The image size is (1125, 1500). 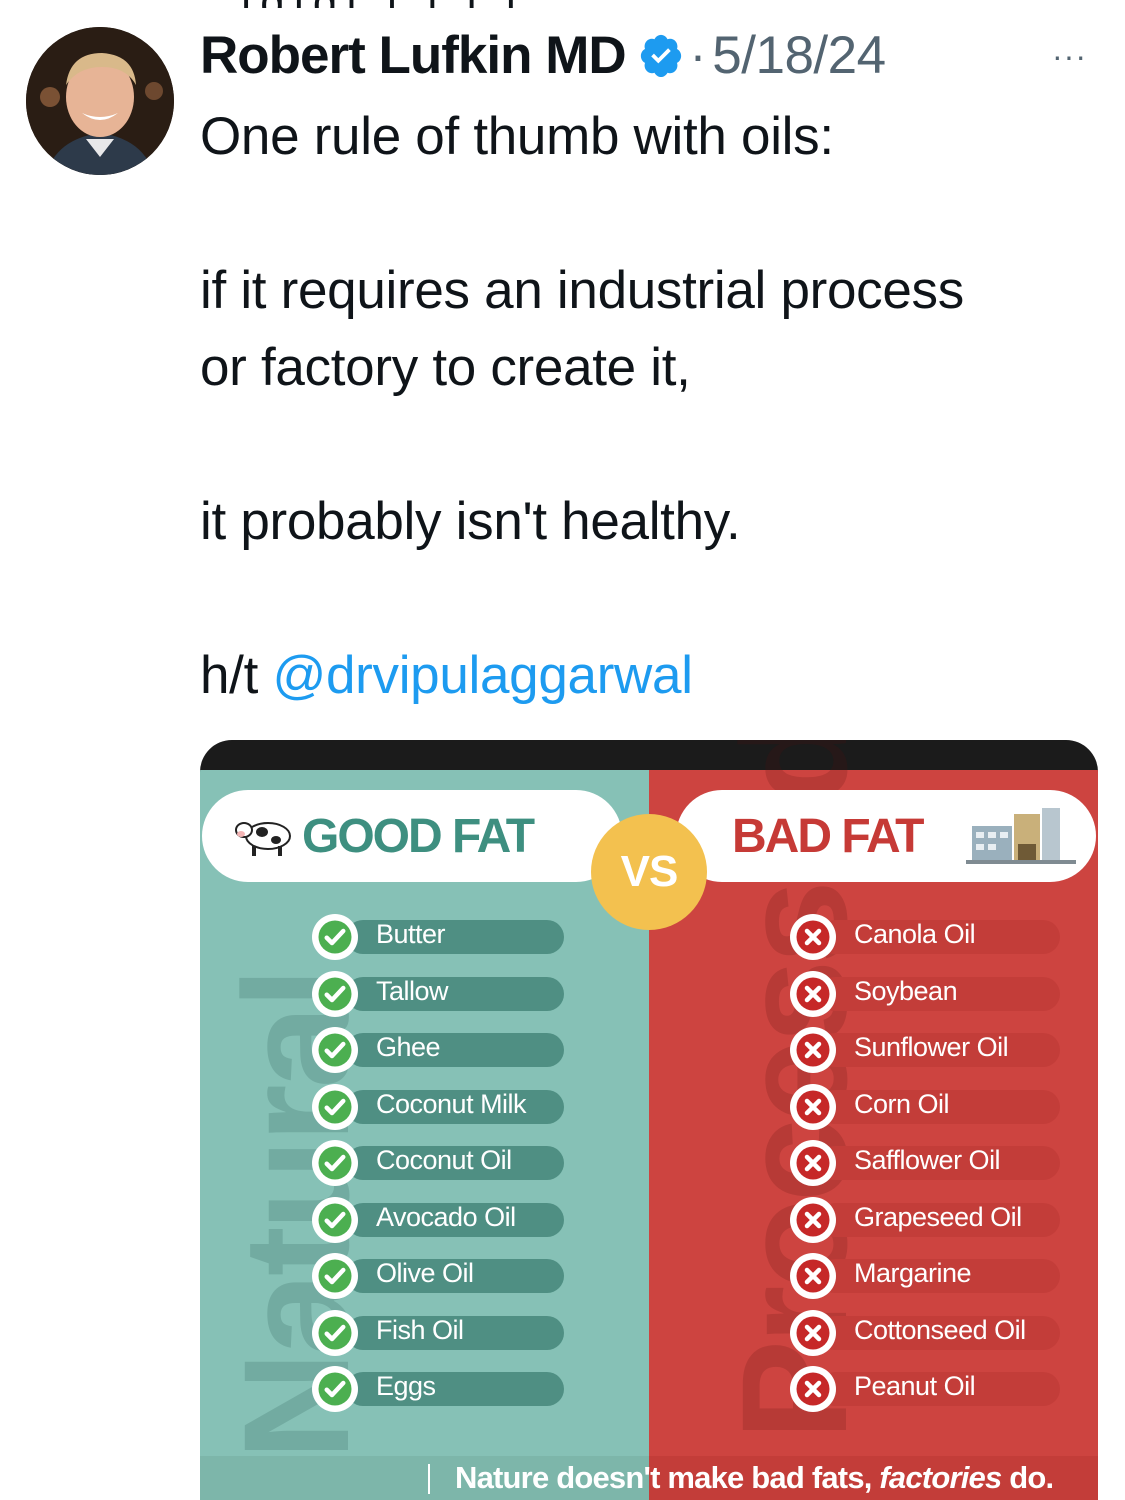 I want to click on good-fat-label: Ghee, so click(x=408, y=1047).